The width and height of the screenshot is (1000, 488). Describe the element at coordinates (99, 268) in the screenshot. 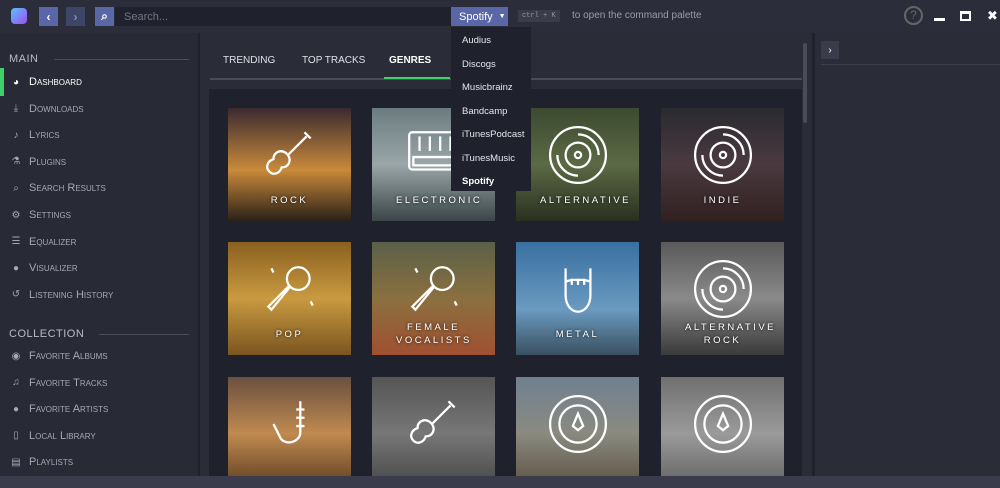

I see `sidebar-item-visualizer: ● Visualizer` at that location.